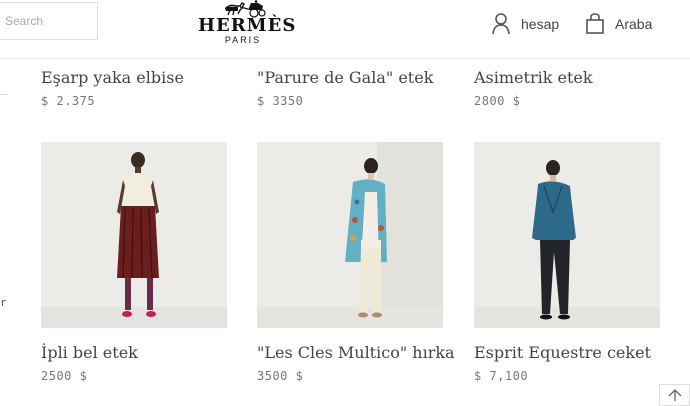 The height and width of the screenshot is (406, 690). I want to click on shopping-bag-icon, so click(595, 23).